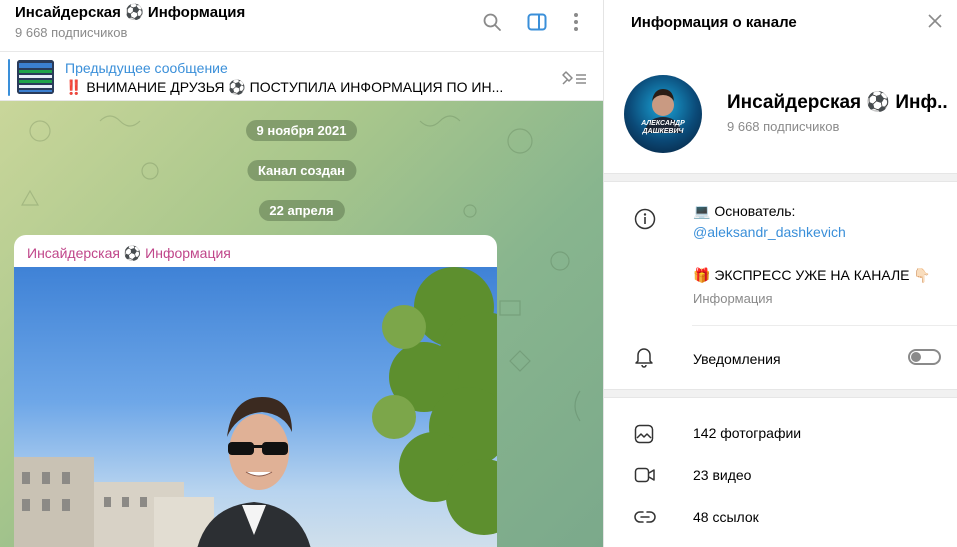  Describe the element at coordinates (935, 23) in the screenshot. I see `close-icon` at that location.